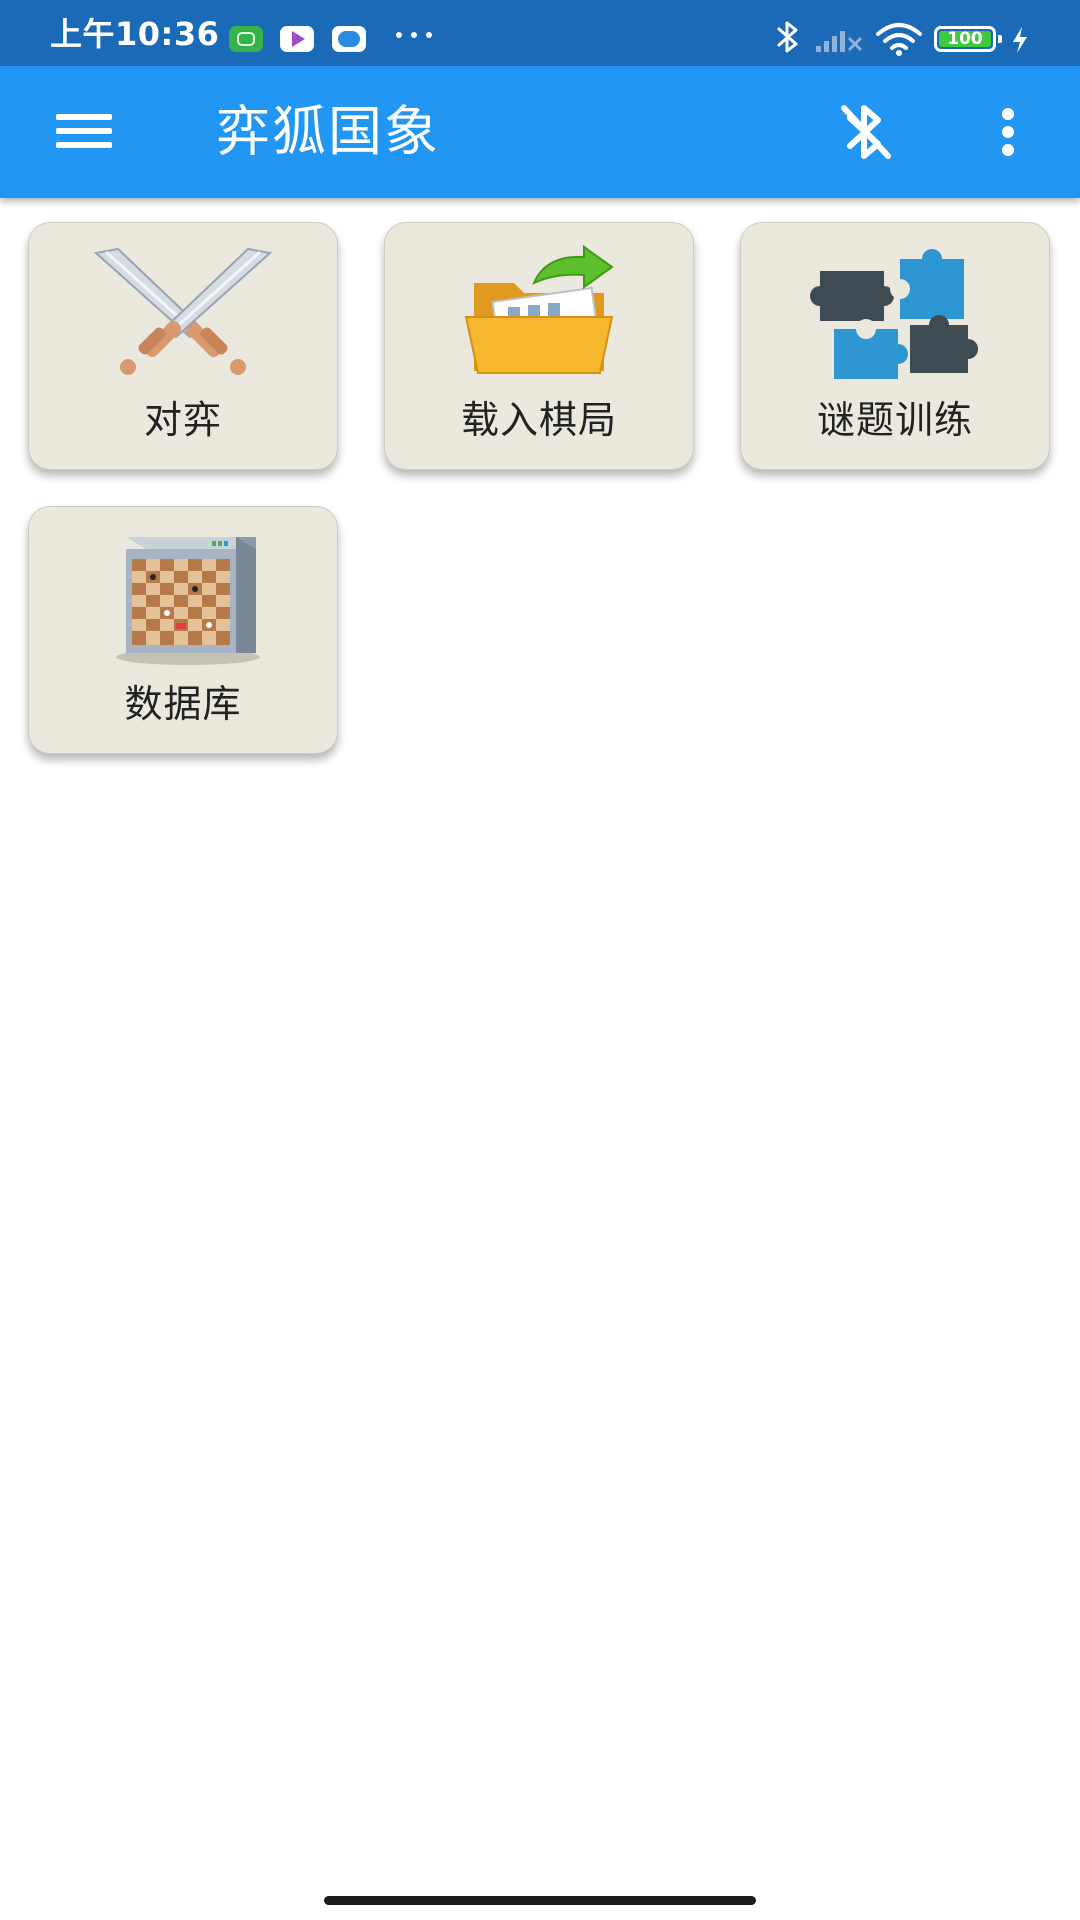  What do you see at coordinates (538, 420) in the screenshot?
I see `tile-label: 载入棋局` at bounding box center [538, 420].